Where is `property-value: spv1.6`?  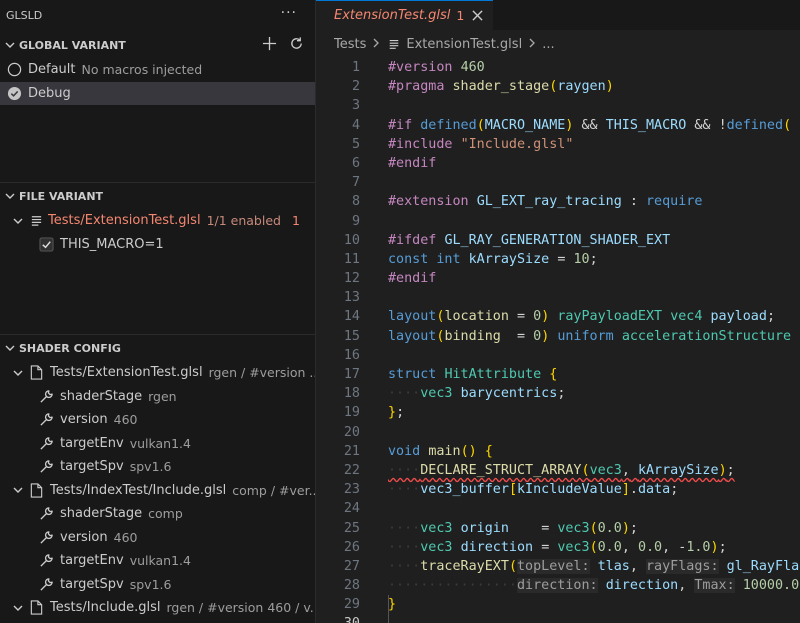 property-value: spv1.6 is located at coordinates (150, 584).